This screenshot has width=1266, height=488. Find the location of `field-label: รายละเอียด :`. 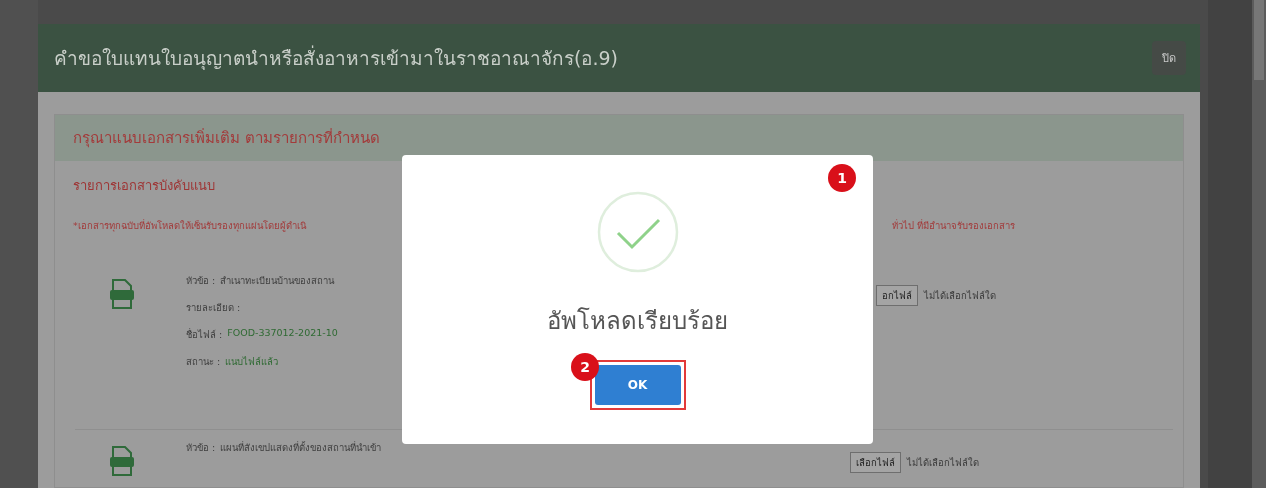

field-label: รายละเอียด : is located at coordinates (213, 308).